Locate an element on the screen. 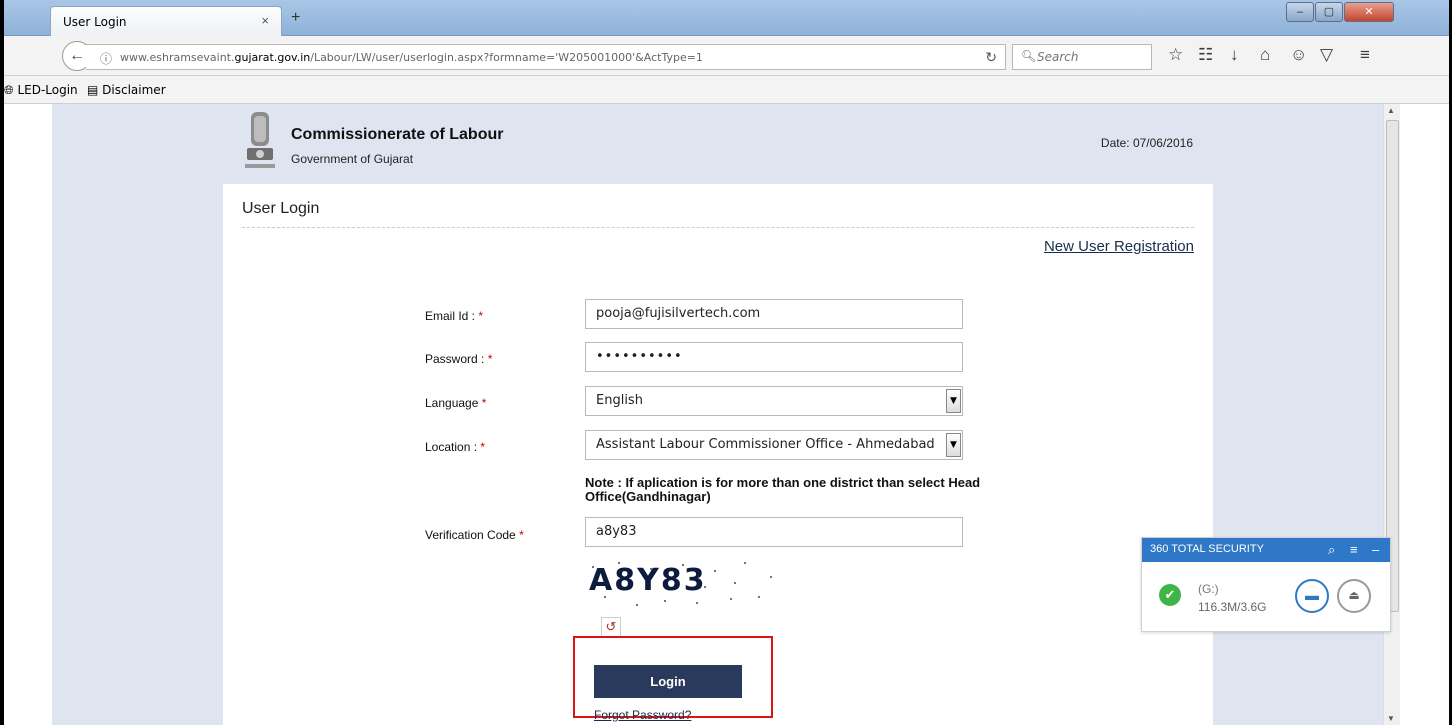  drive-label: (G:) is located at coordinates (1208, 589).